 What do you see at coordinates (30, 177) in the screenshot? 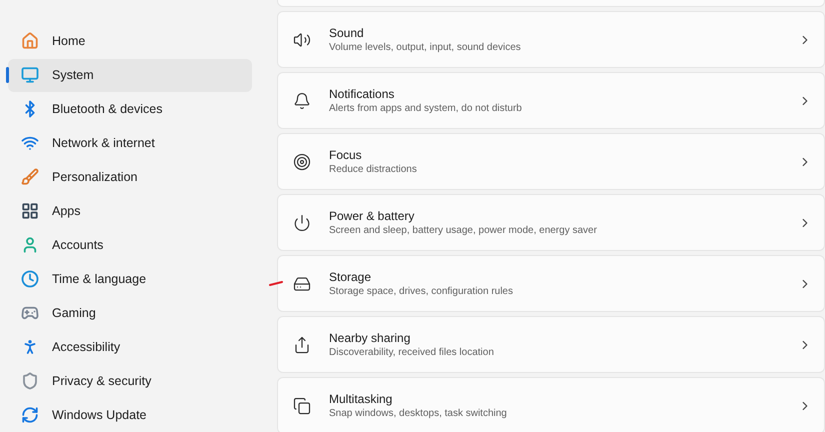
I see `brush-icon` at bounding box center [30, 177].